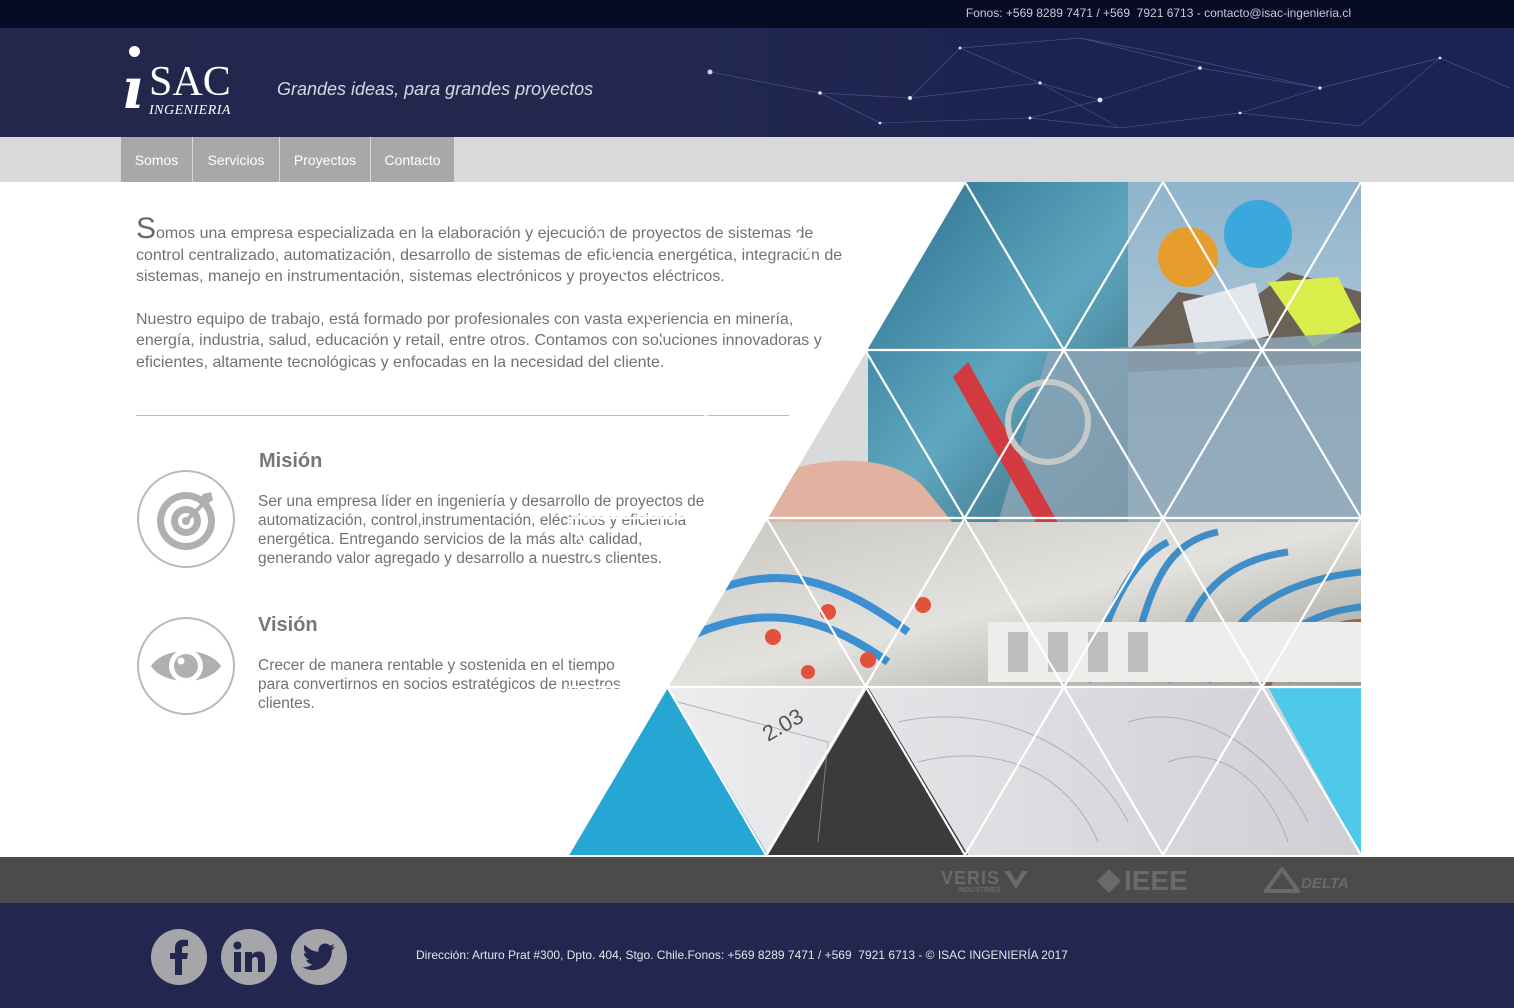  I want to click on network-background-graphic, so click(1109, 83).